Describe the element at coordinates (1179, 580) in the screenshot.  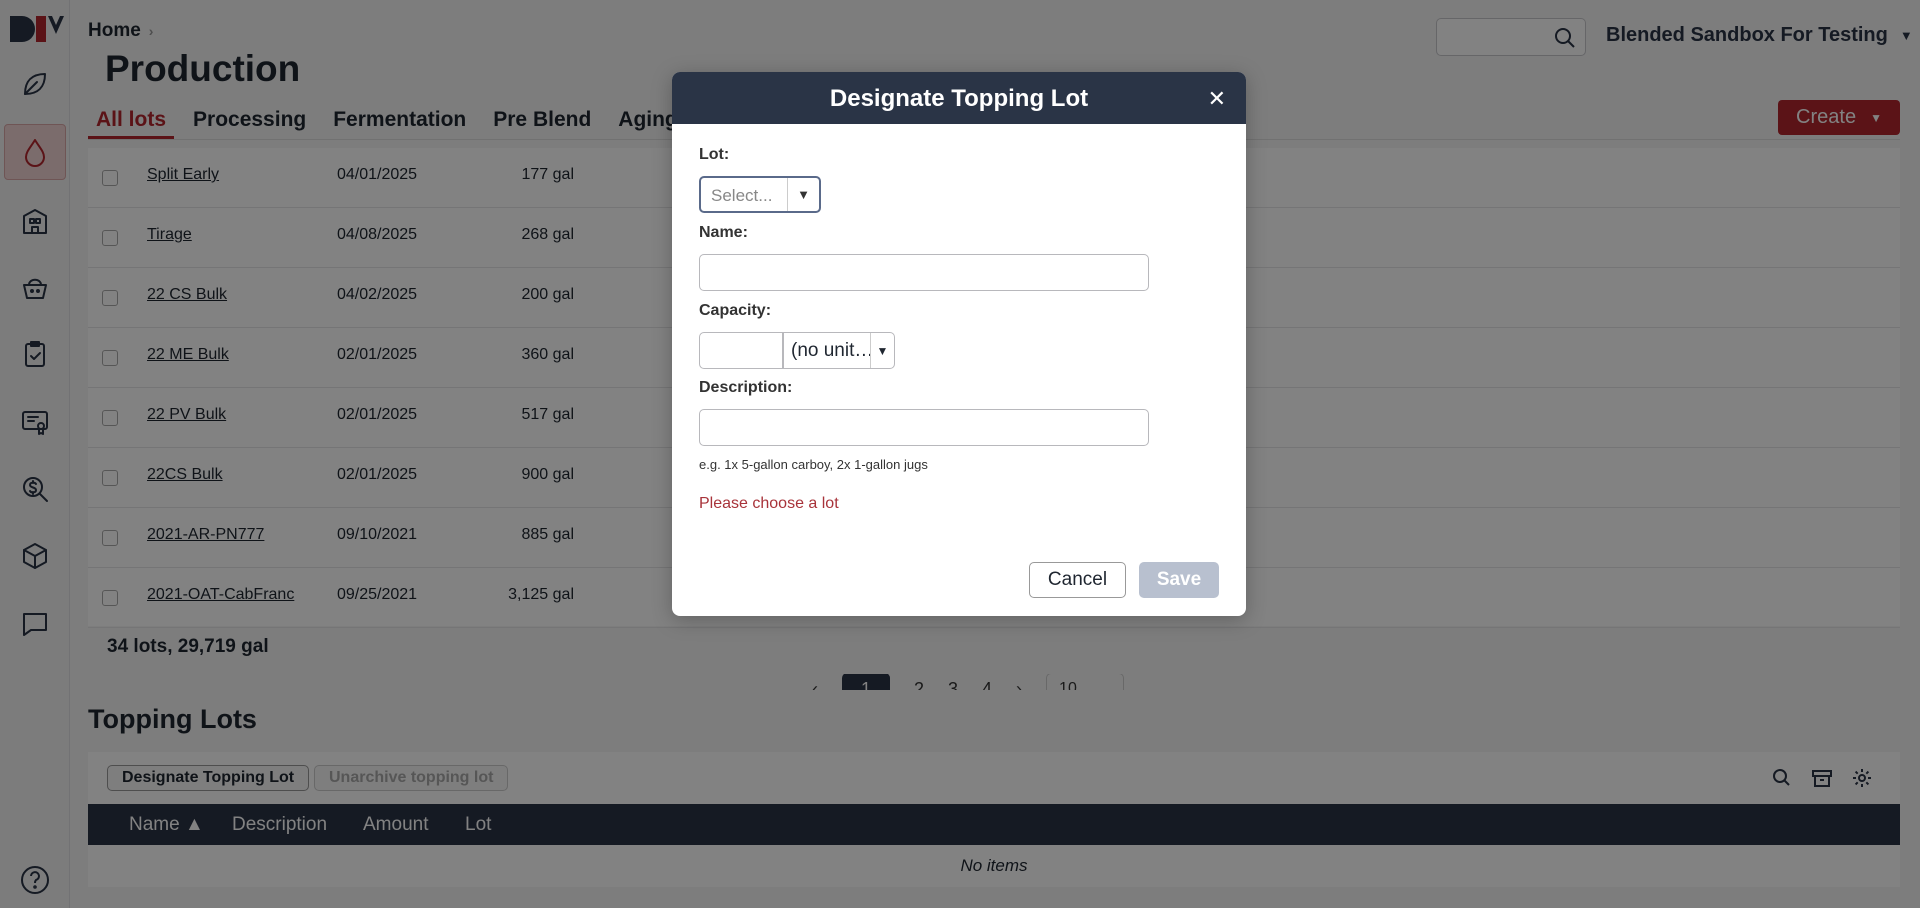
I see `save-button: Save` at that location.